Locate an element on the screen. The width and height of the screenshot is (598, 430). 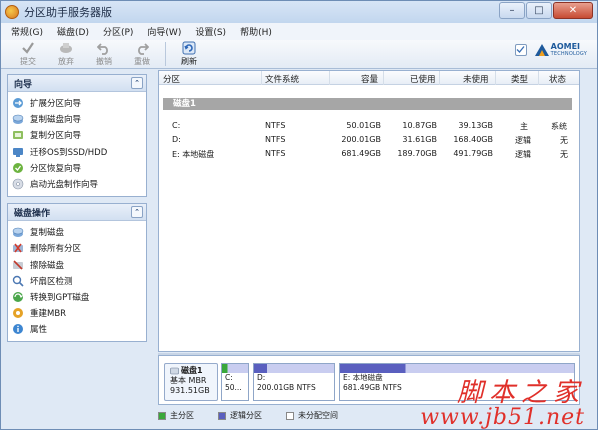
site-watermark: 脚本之家 www.jb51.net is located at coordinates (502, 404).